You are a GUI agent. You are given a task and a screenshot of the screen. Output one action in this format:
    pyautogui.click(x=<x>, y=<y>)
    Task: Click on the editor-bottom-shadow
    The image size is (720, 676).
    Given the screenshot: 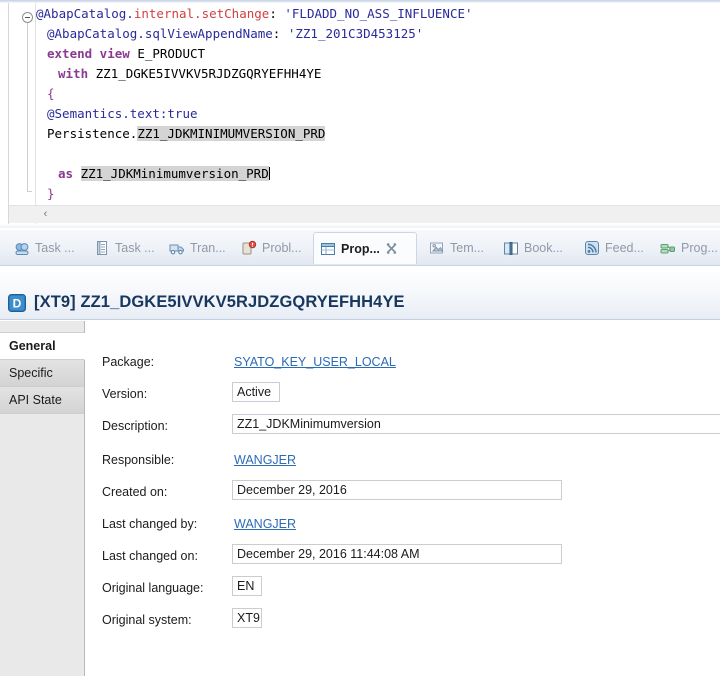 What is the action you would take?
    pyautogui.click(x=360, y=226)
    